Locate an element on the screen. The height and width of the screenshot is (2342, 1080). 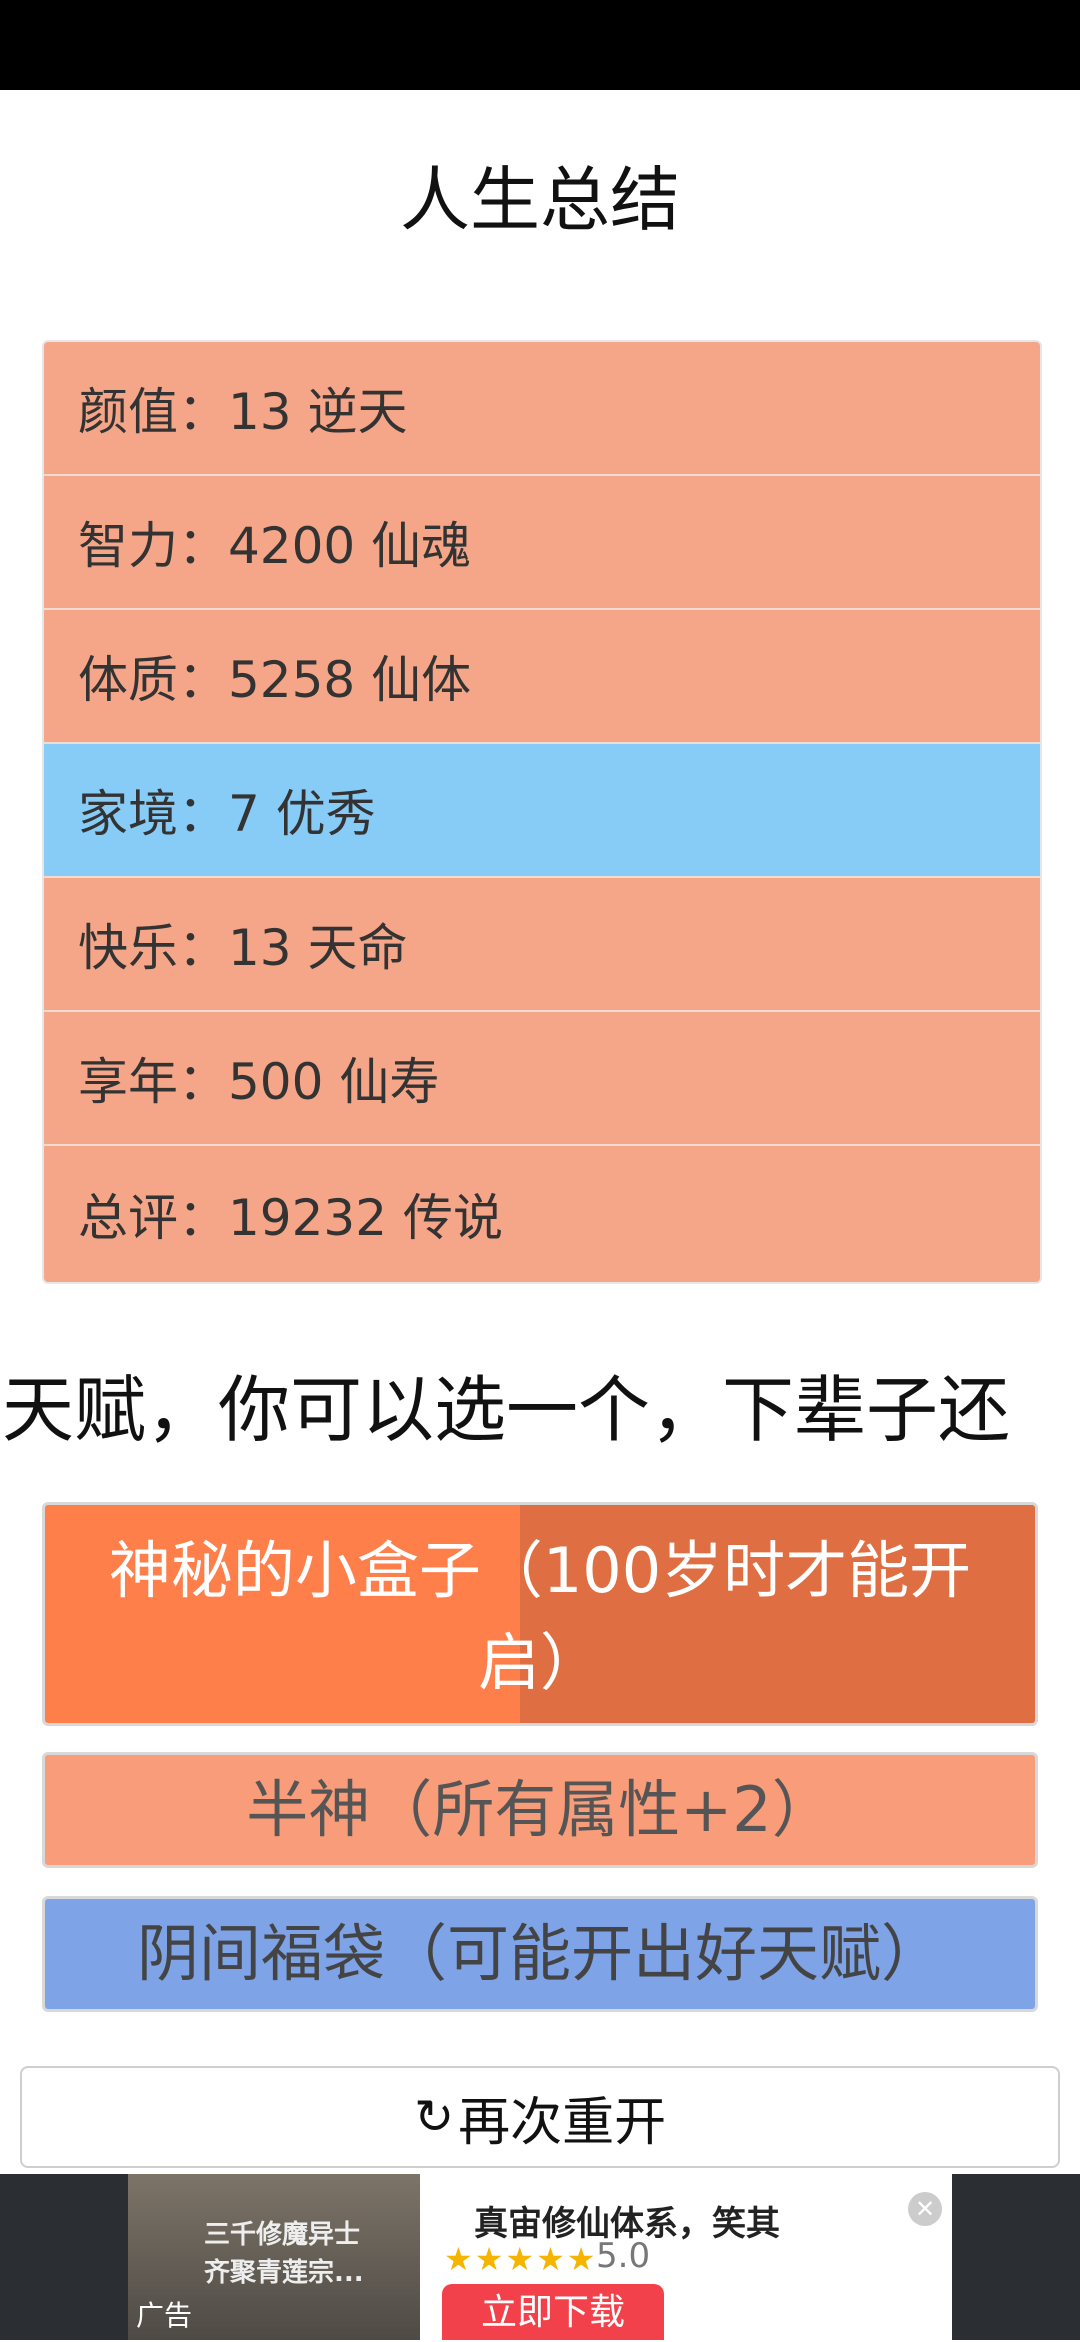
ad-rating: 5.0 is located at coordinates (623, 2256).